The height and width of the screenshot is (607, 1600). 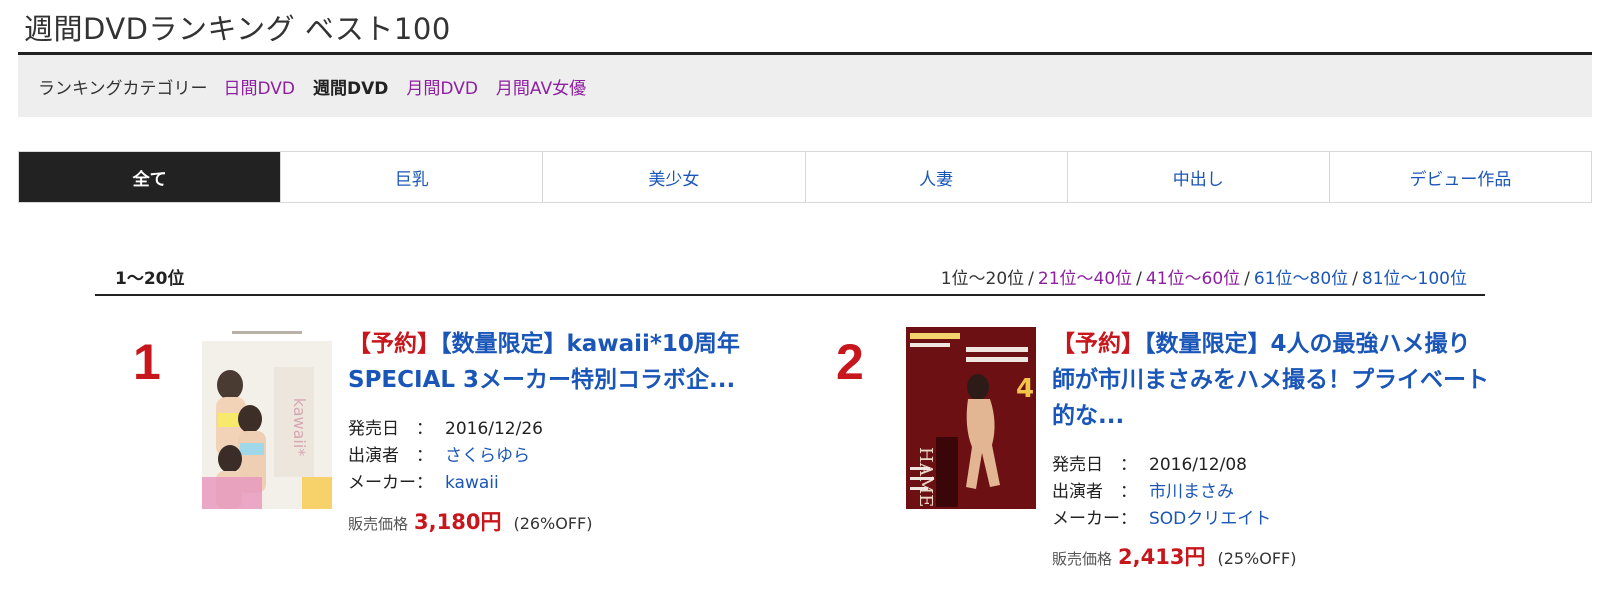 I want to click on svg-text: kawaii*, so click(x=299, y=427).